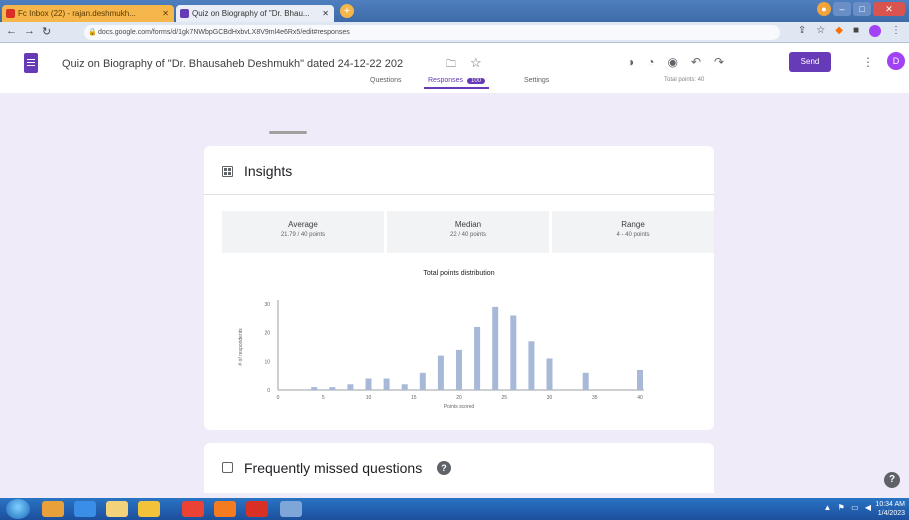 The height and width of the screenshot is (520, 909). What do you see at coordinates (53, 509) in the screenshot?
I see `office-icon` at bounding box center [53, 509].